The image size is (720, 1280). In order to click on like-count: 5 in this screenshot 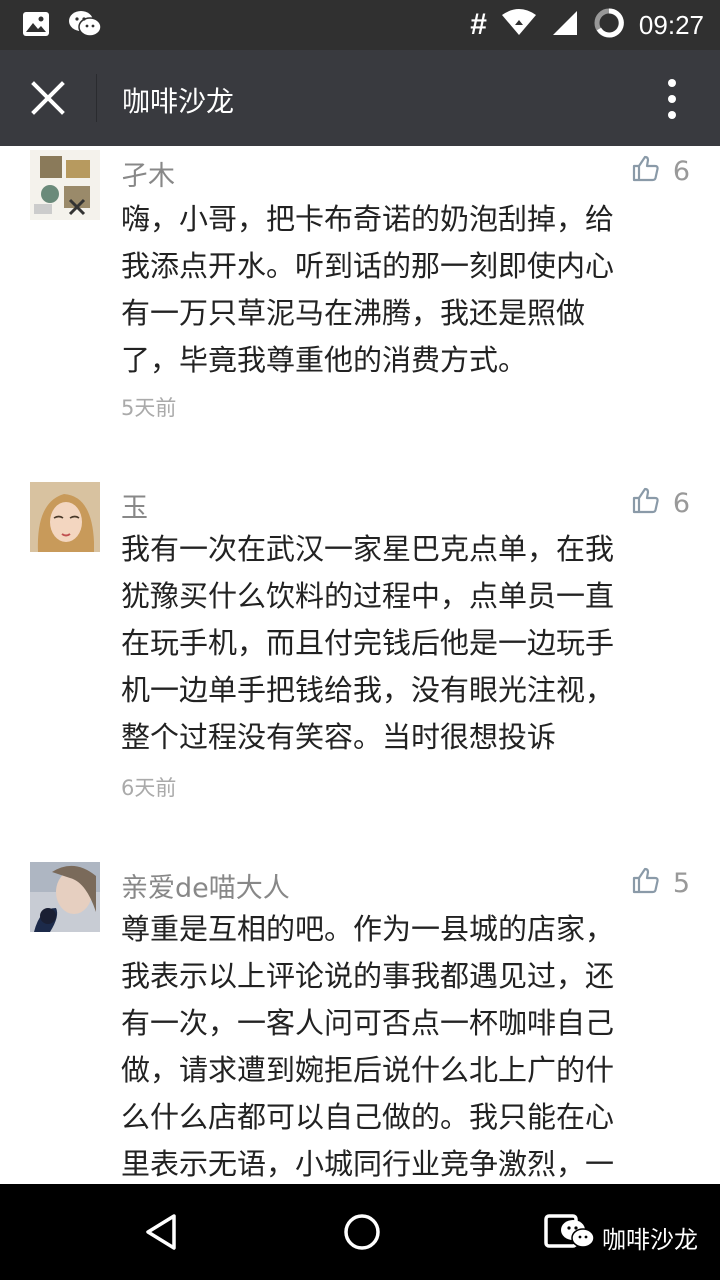, I will do `click(681, 883)`.